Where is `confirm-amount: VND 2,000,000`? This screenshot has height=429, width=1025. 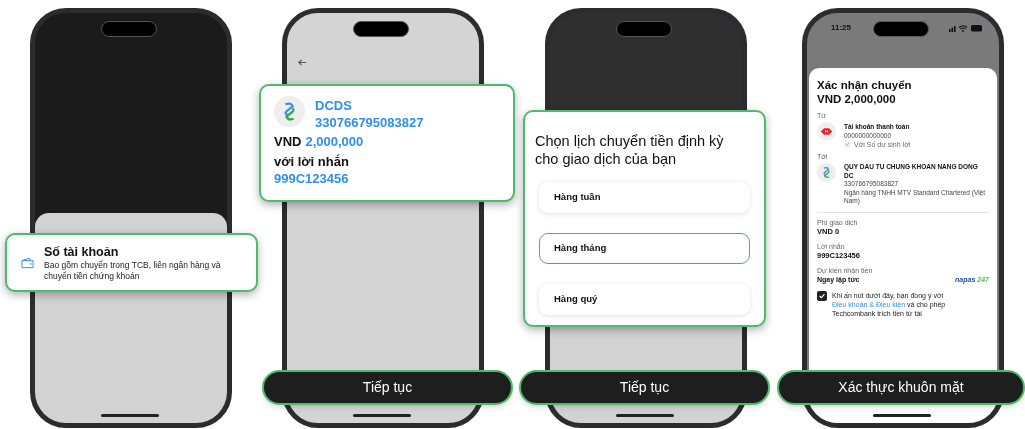
confirm-amount: VND 2,000,000 is located at coordinates (857, 99).